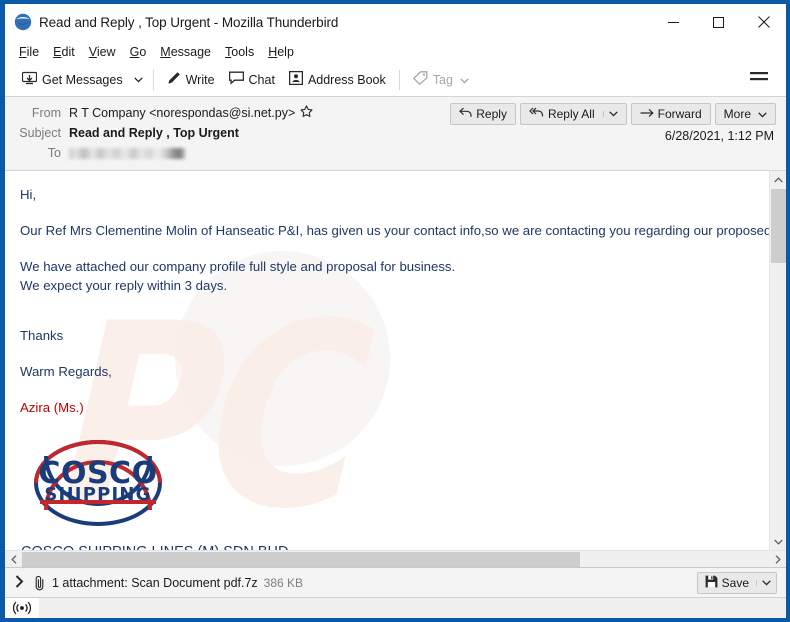 Image resolution: width=790 pixels, height=622 pixels. I want to click on message-date: 6/28/2021, 1:12 PM, so click(719, 136).